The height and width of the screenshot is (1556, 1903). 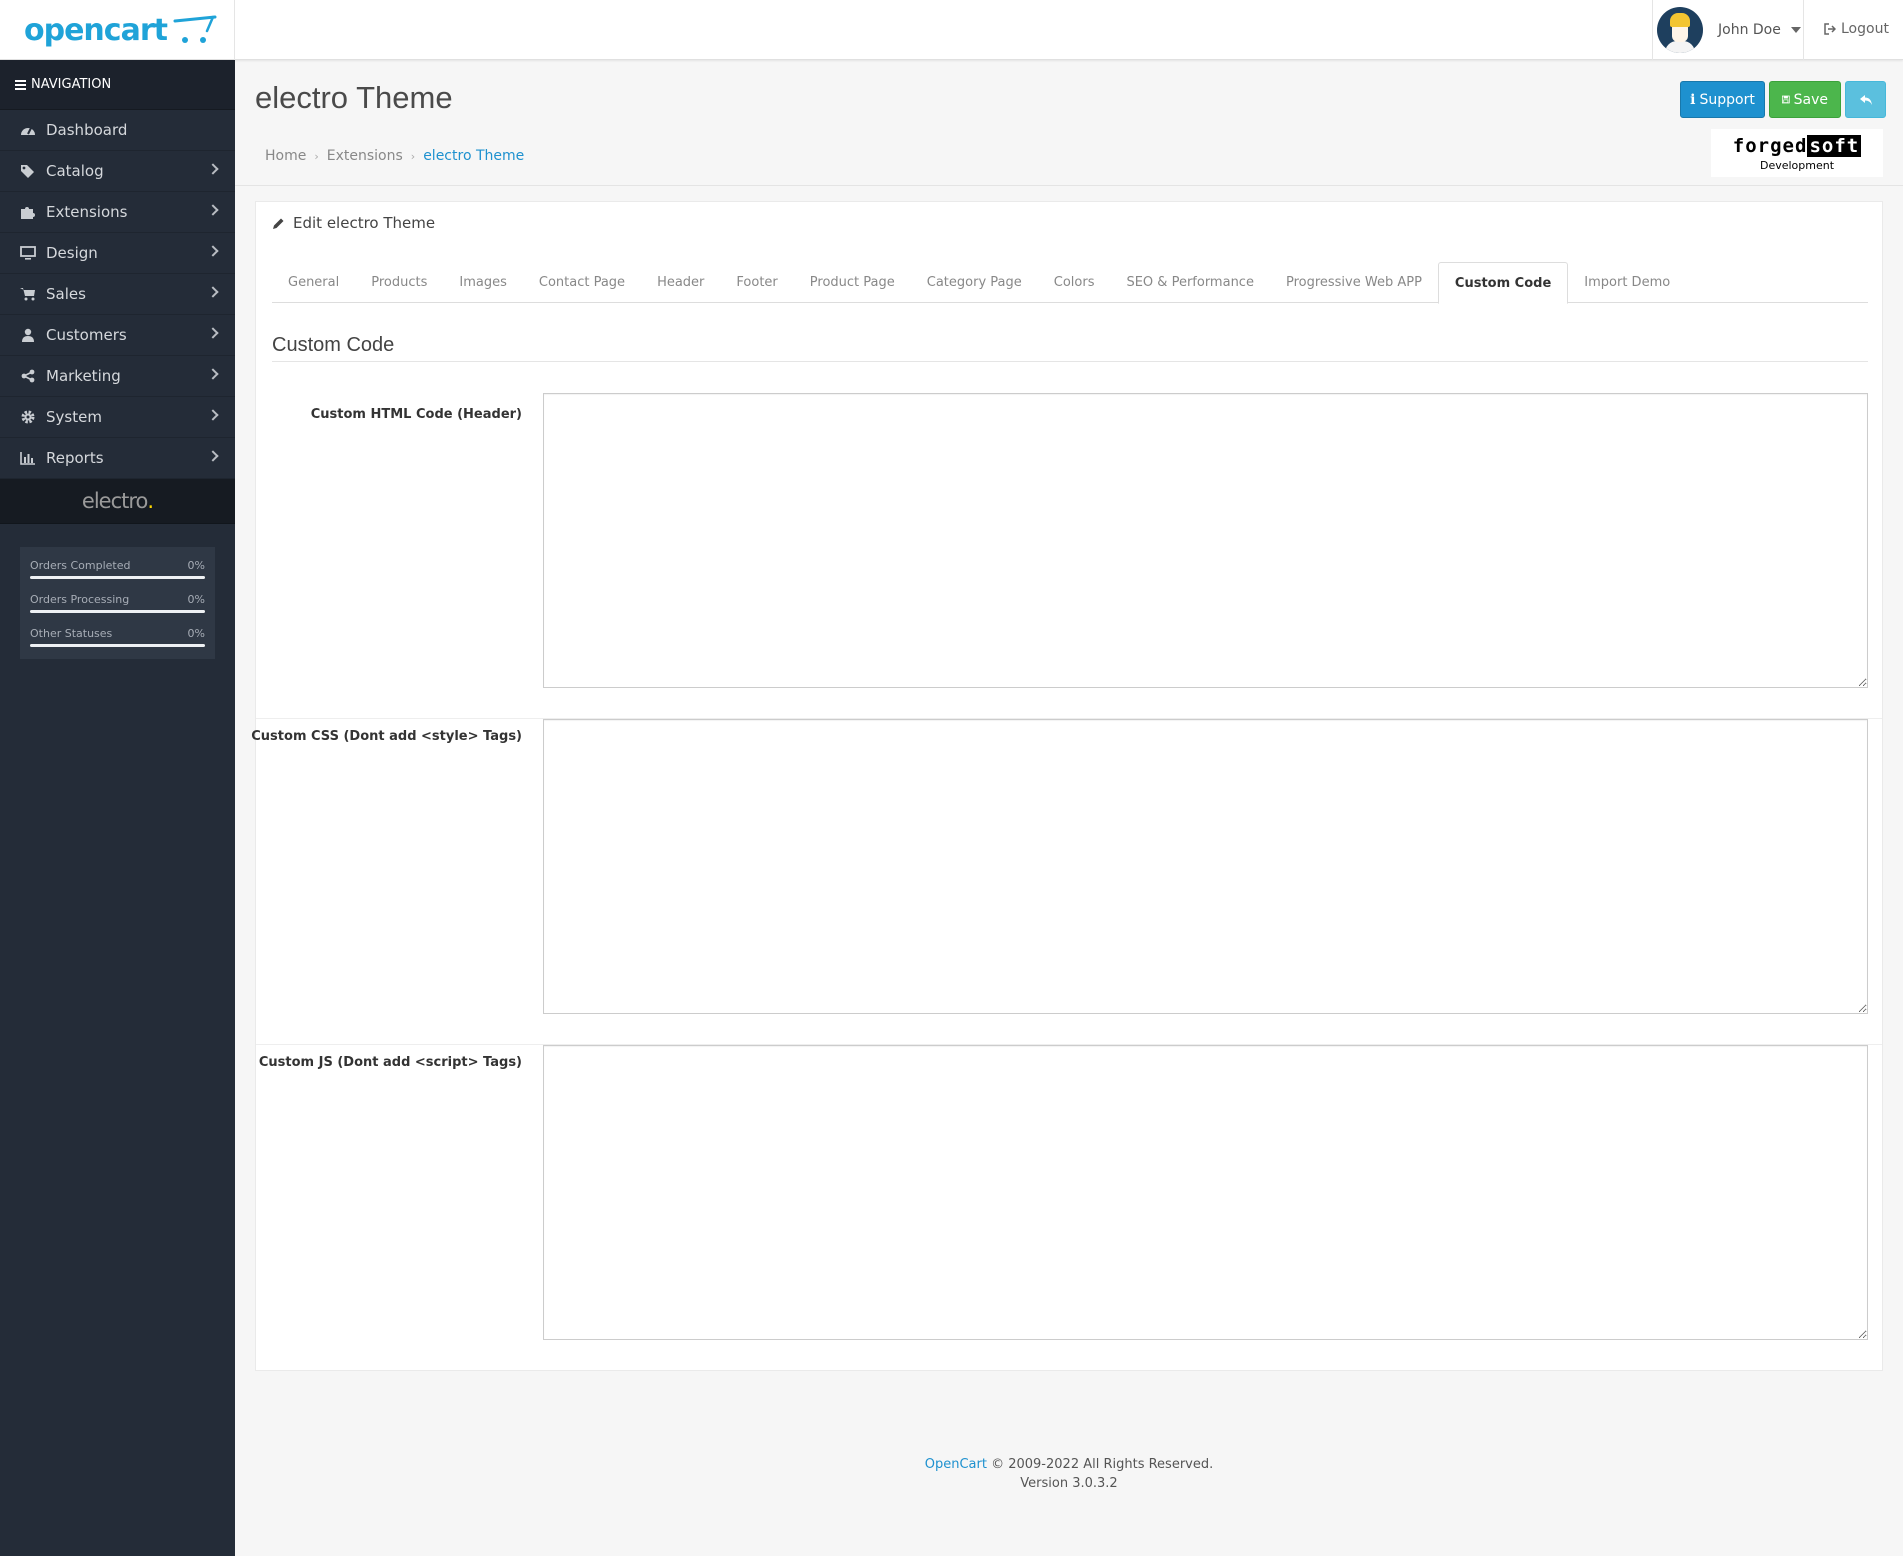 I want to click on sidebar-item-design: Design, so click(x=117, y=253).